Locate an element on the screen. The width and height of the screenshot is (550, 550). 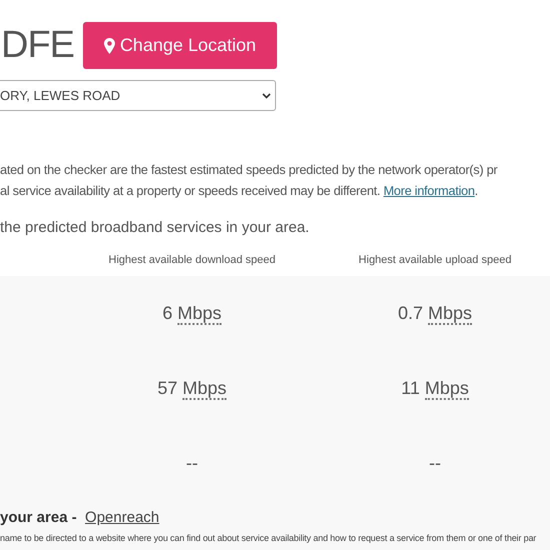
period-text: . is located at coordinates (476, 191).